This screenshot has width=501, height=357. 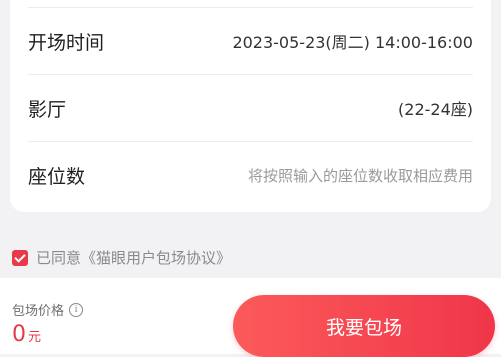 What do you see at coordinates (76, 309) in the screenshot?
I see `info-icon: i` at bounding box center [76, 309].